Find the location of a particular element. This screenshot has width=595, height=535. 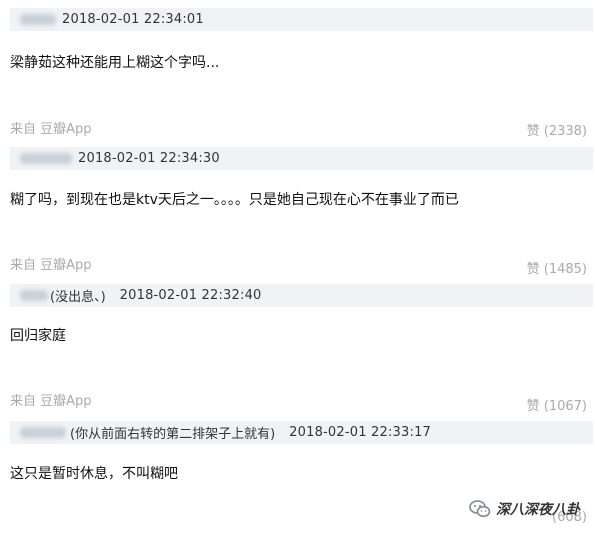

watermark: 深八深夜八卦 is located at coordinates (524, 509).